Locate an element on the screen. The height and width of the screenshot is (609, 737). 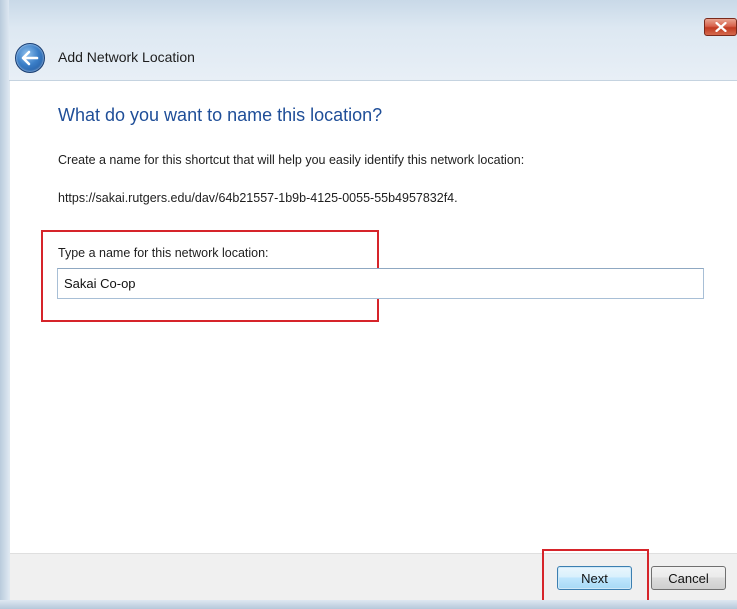
back-arrow-icon is located at coordinates (30, 58).